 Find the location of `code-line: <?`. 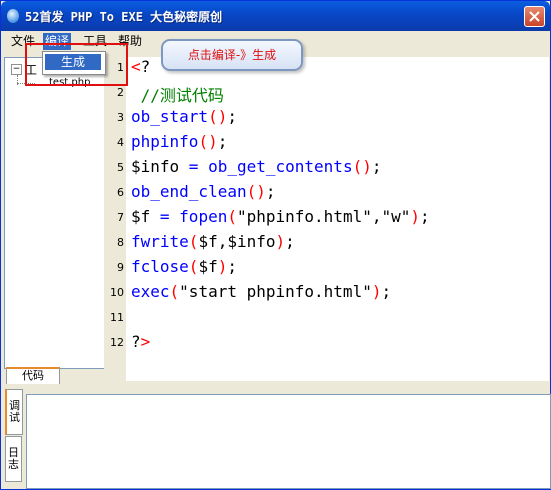

code-line: <? is located at coordinates (140, 66).